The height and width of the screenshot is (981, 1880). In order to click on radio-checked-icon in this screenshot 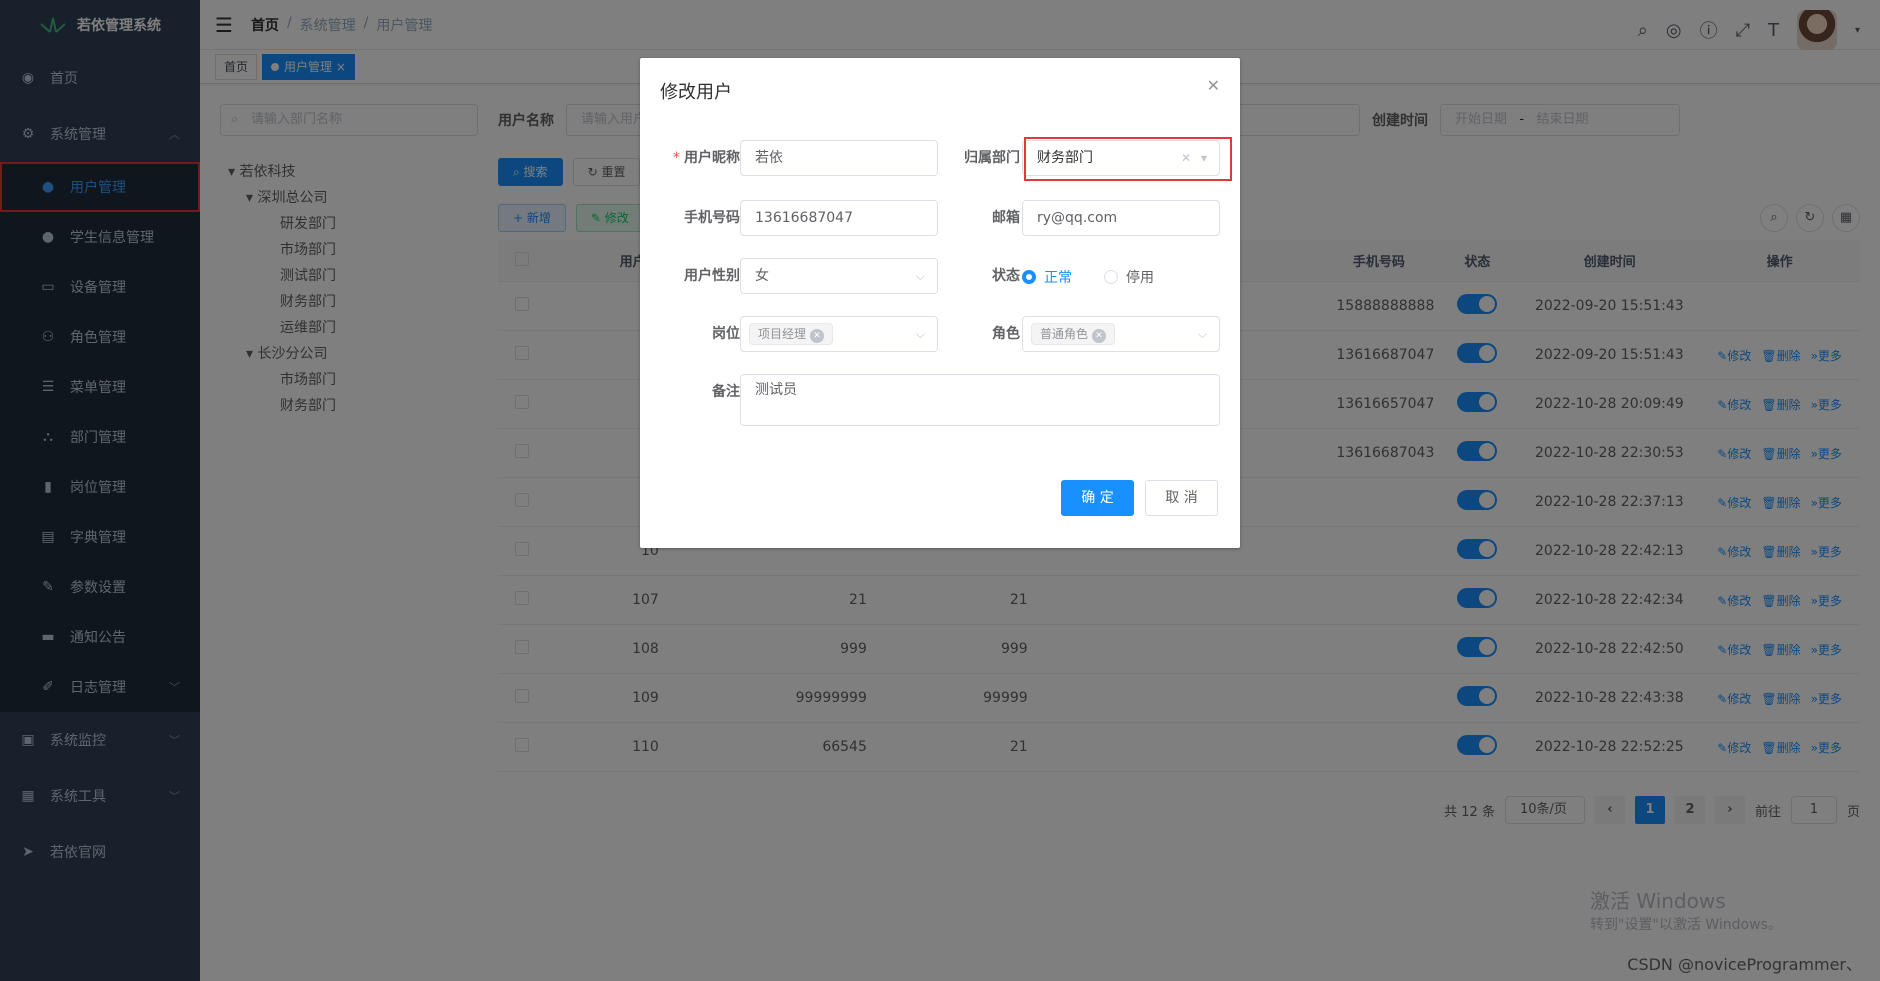, I will do `click(1029, 277)`.